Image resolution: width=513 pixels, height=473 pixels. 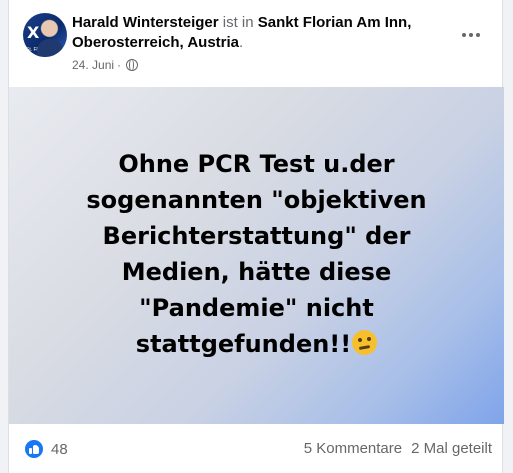 I want to click on avatar-mark: X, so click(x=33, y=32).